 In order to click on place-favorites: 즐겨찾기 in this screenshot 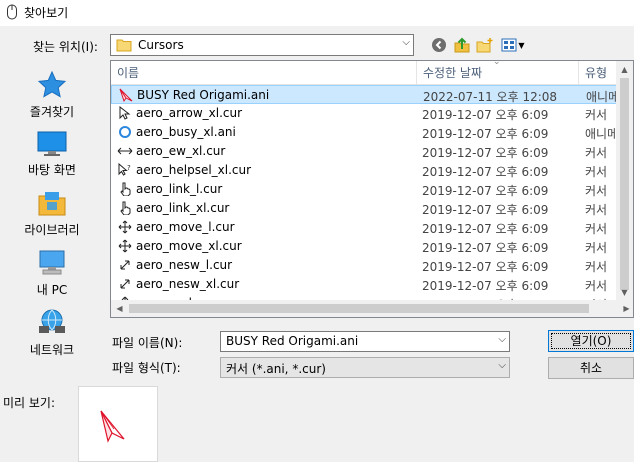, I will do `click(52, 99)`.